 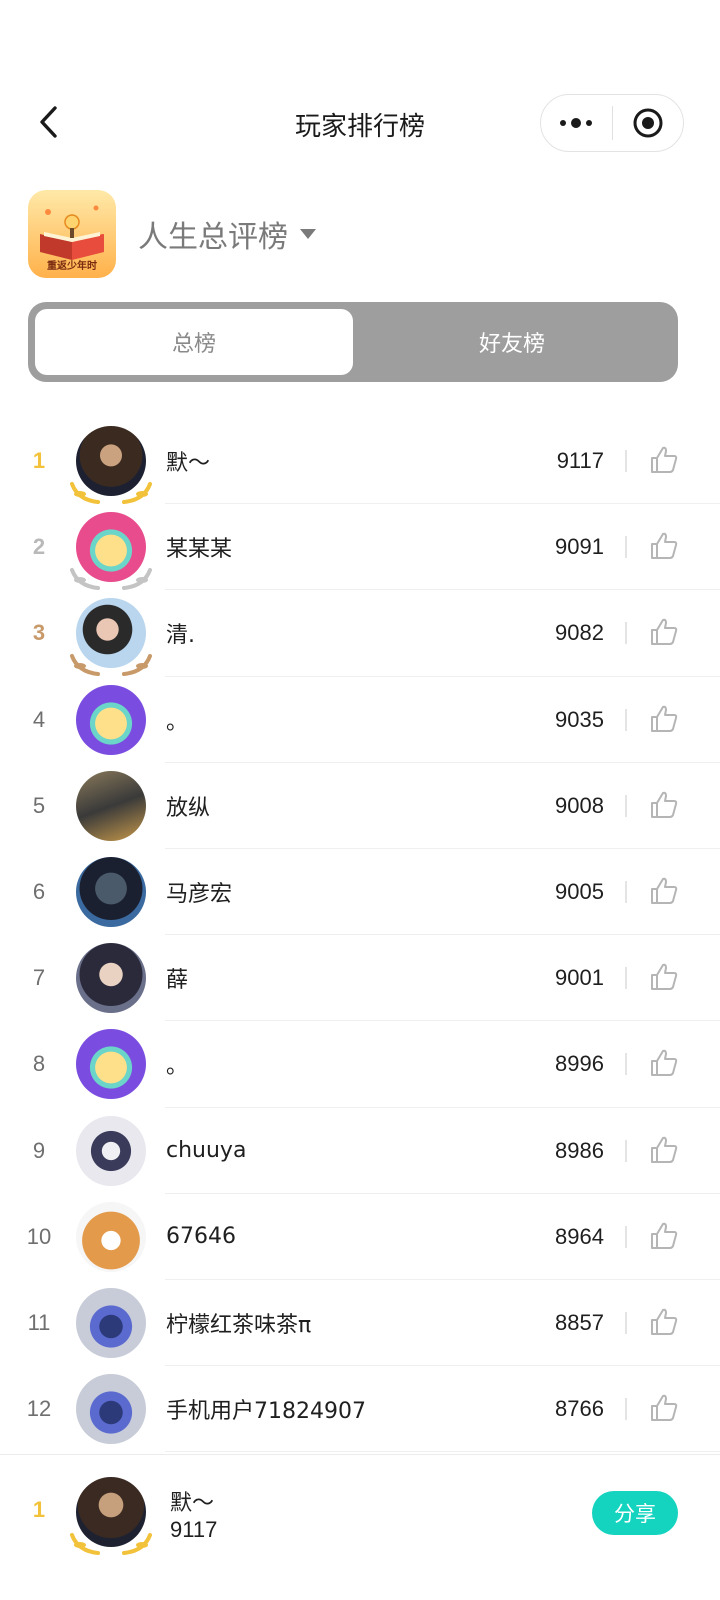 I want to click on rank-number: 5, so click(x=39, y=805).